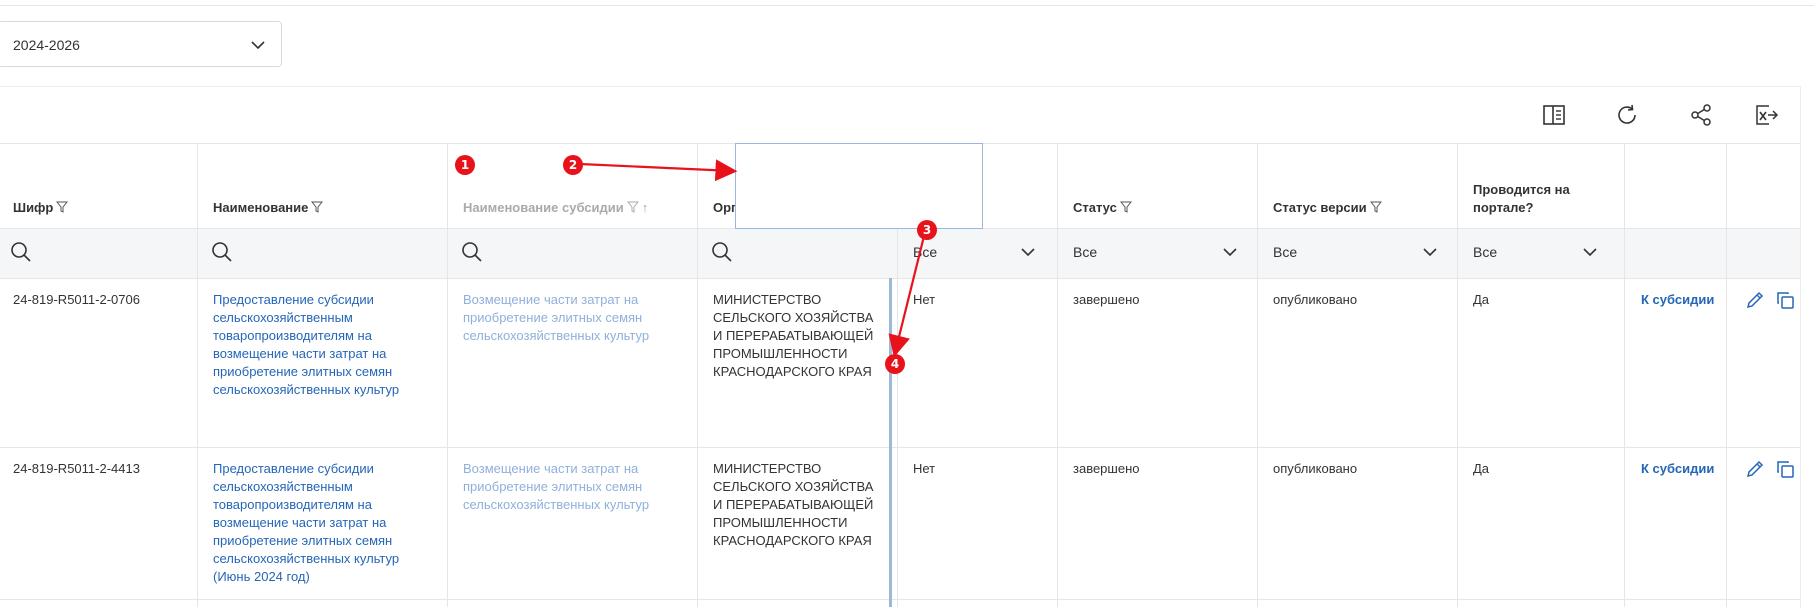 This screenshot has height=608, width=1814. Describe the element at coordinates (1627, 115) in the screenshot. I see `refresh-icon` at that location.